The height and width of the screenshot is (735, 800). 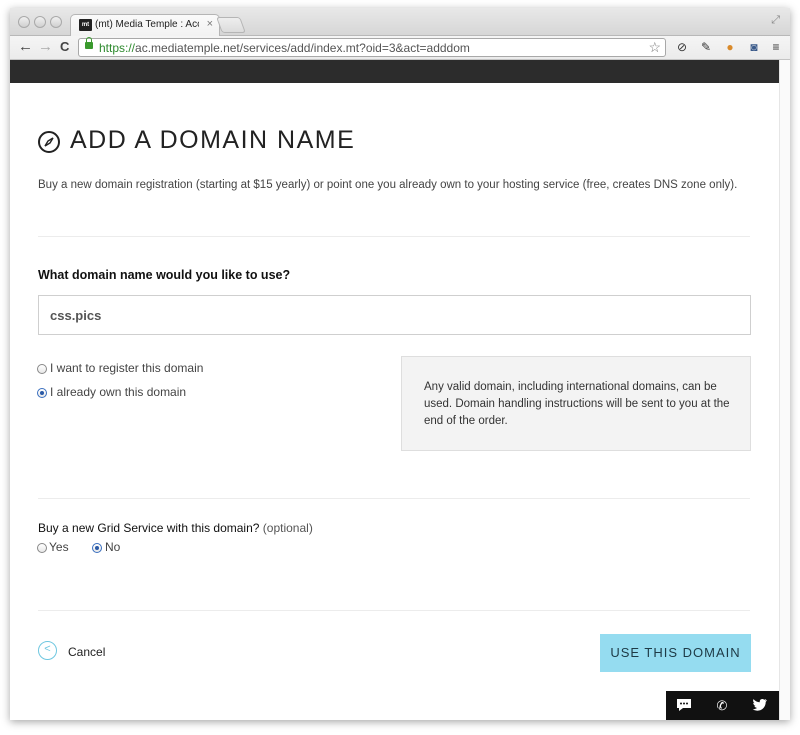 I want to click on mediatemple-favicon-icon: mt, so click(x=85, y=25).